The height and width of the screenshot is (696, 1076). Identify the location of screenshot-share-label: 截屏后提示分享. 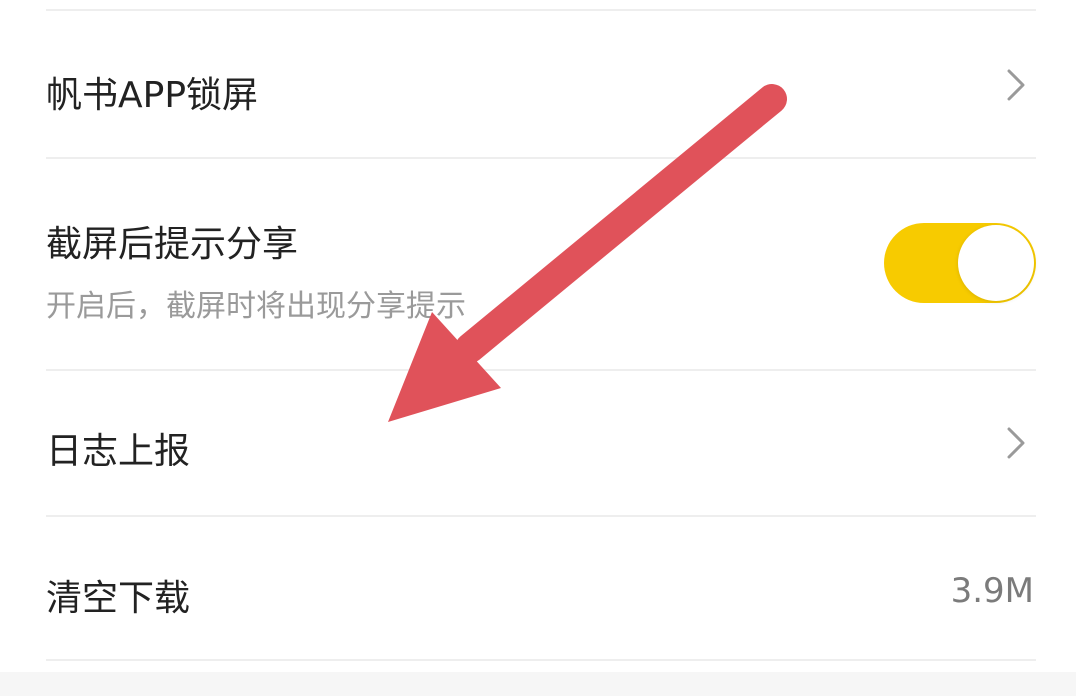
(172, 244).